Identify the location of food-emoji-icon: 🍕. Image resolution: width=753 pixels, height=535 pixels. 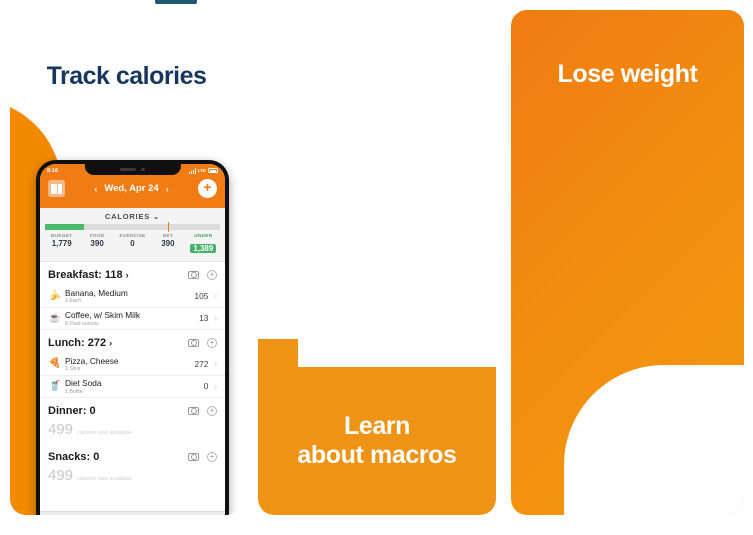
(55, 364).